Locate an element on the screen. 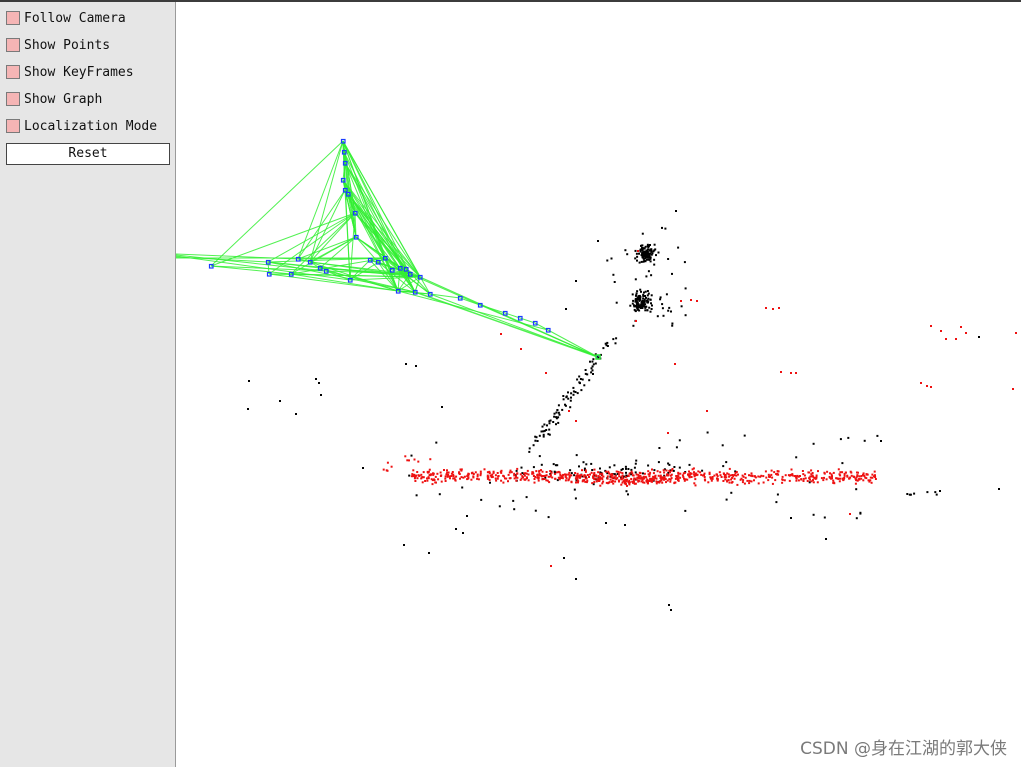  graph-edge is located at coordinates (506, 324).